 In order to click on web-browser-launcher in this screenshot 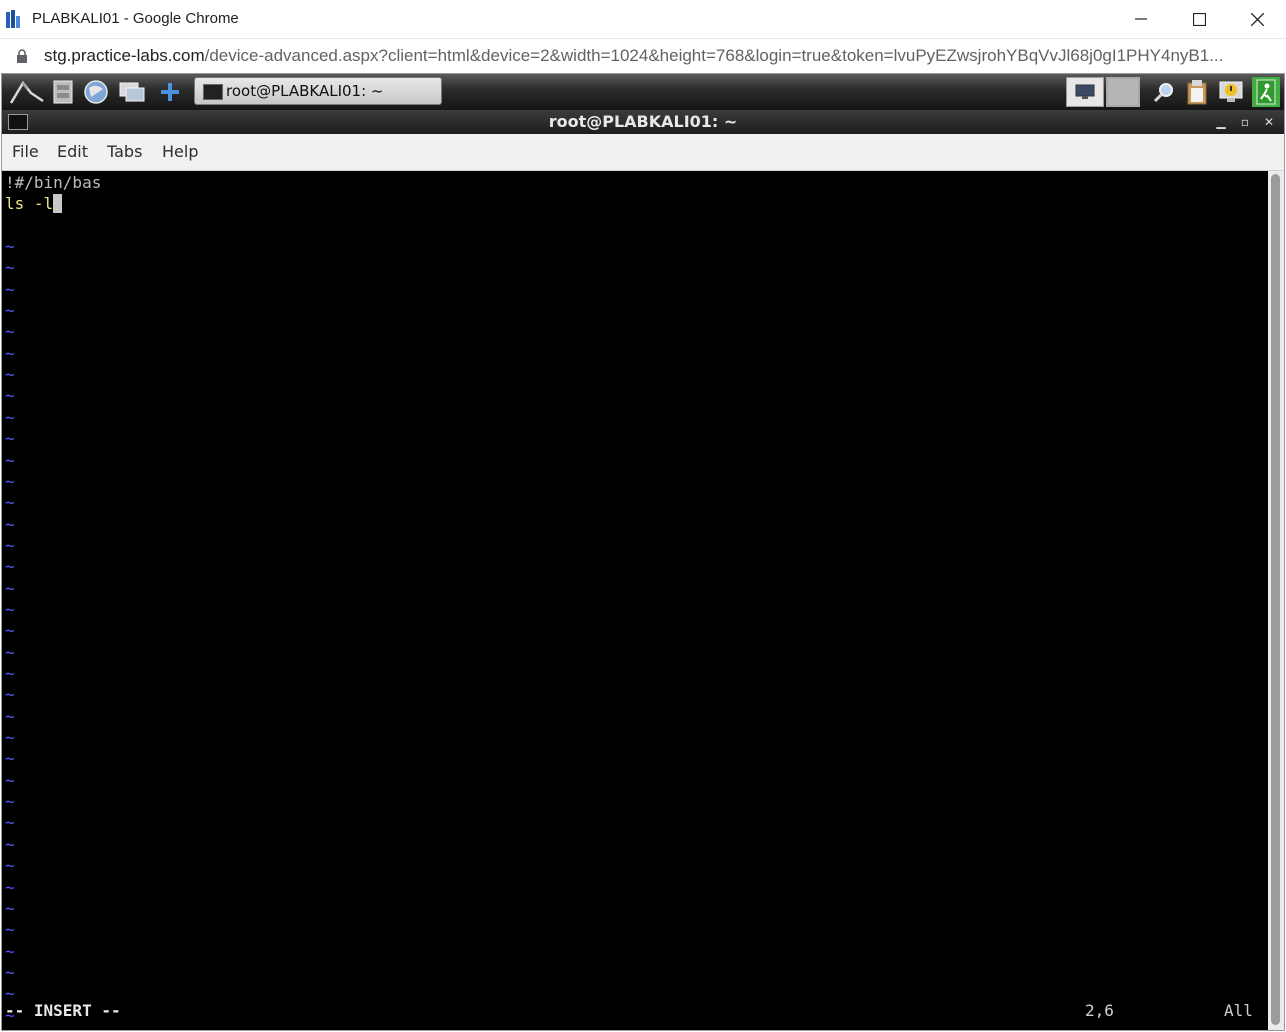, I will do `click(96, 92)`.